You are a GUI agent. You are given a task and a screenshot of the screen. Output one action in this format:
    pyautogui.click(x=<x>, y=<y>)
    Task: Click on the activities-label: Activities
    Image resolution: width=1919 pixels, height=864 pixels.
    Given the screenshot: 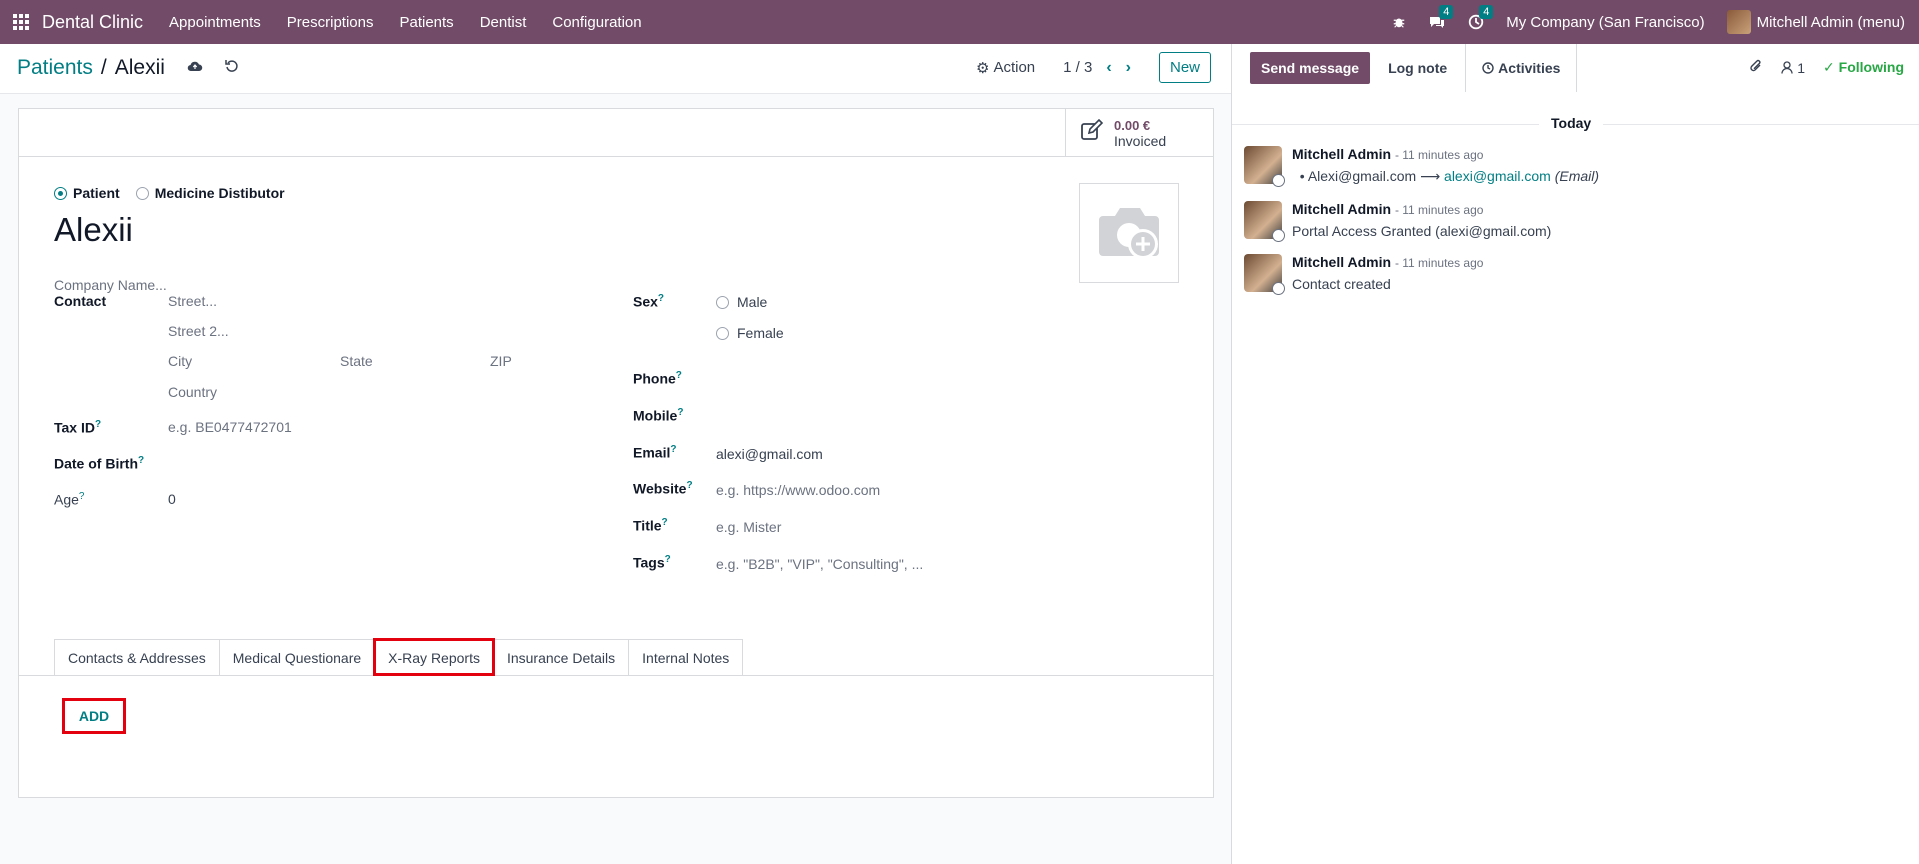 What is the action you would take?
    pyautogui.click(x=1529, y=68)
    